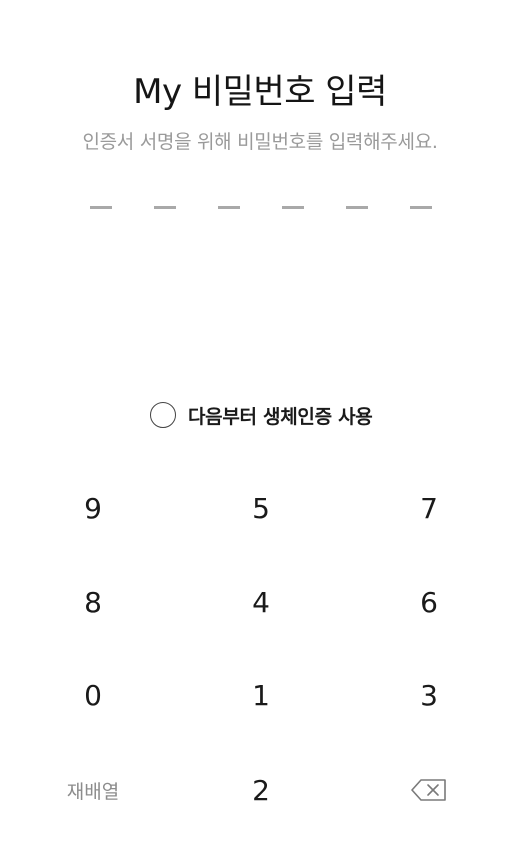 The width and height of the screenshot is (520, 853). Describe the element at coordinates (93, 508) in the screenshot. I see `key-9: 9` at that location.